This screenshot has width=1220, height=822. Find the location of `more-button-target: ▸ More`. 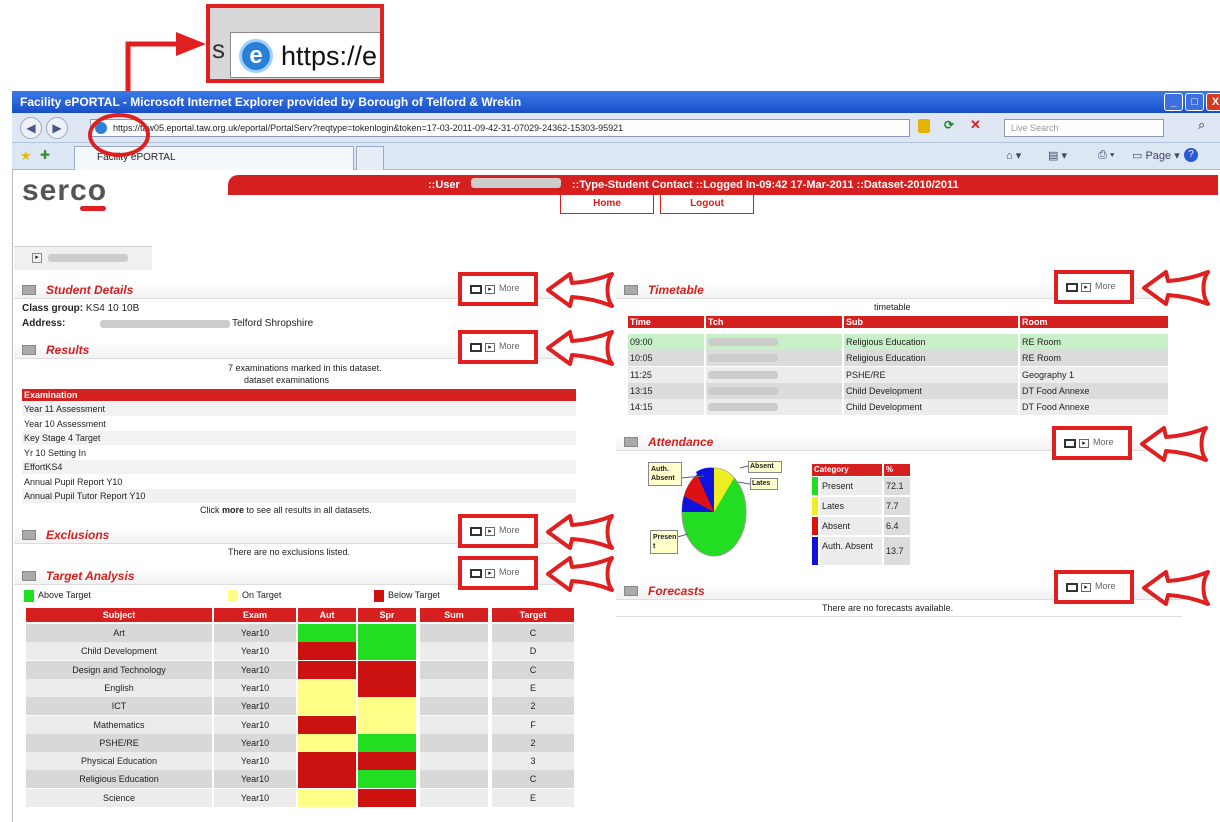

more-button-target: ▸ More is located at coordinates (498, 573).